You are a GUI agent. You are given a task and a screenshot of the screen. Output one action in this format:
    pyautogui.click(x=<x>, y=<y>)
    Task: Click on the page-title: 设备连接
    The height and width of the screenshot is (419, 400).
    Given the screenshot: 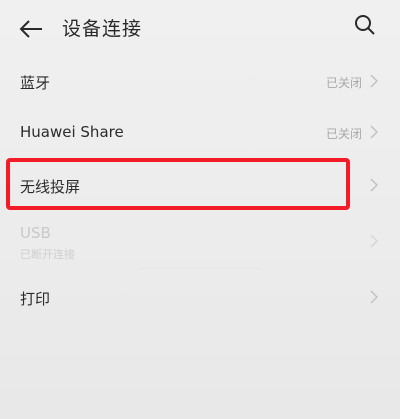 What is the action you would take?
    pyautogui.click(x=102, y=29)
    